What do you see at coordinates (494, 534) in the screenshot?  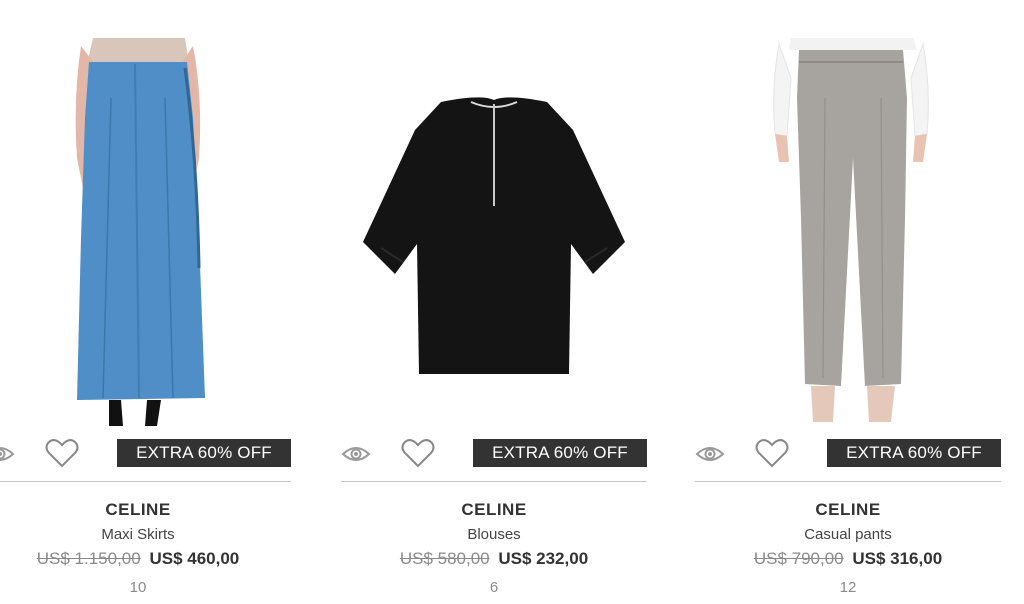 I see `product-category: Blouses` at bounding box center [494, 534].